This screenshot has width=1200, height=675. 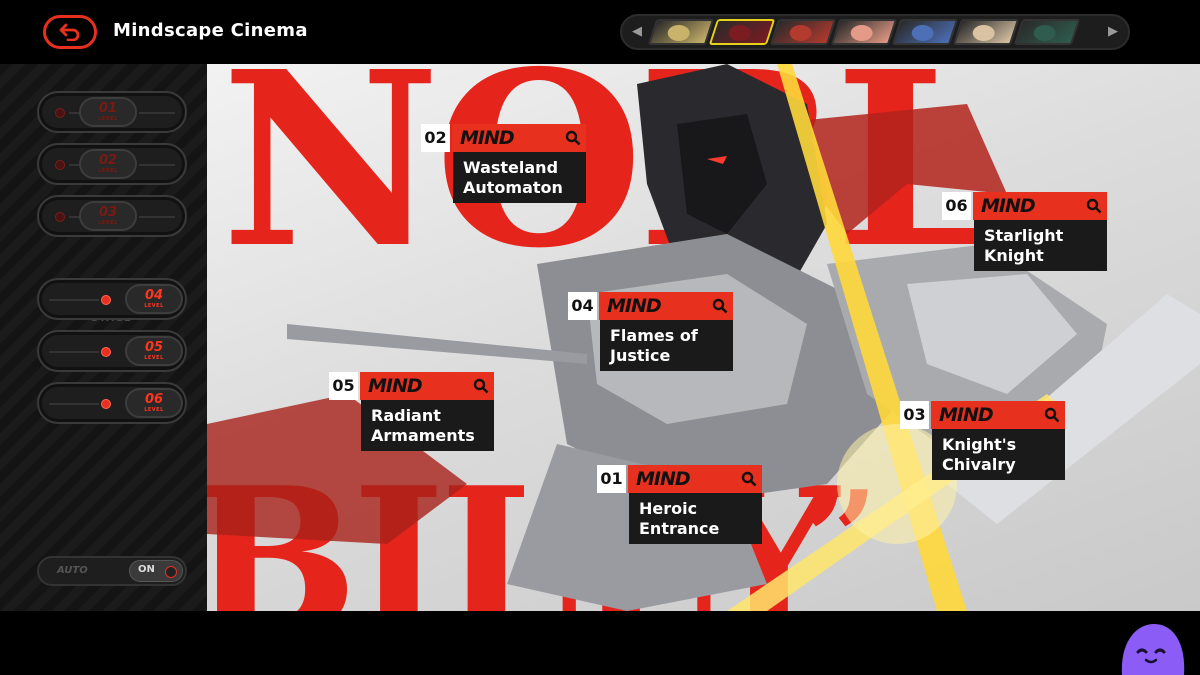 I want to click on level-number: 01, so click(x=108, y=108).